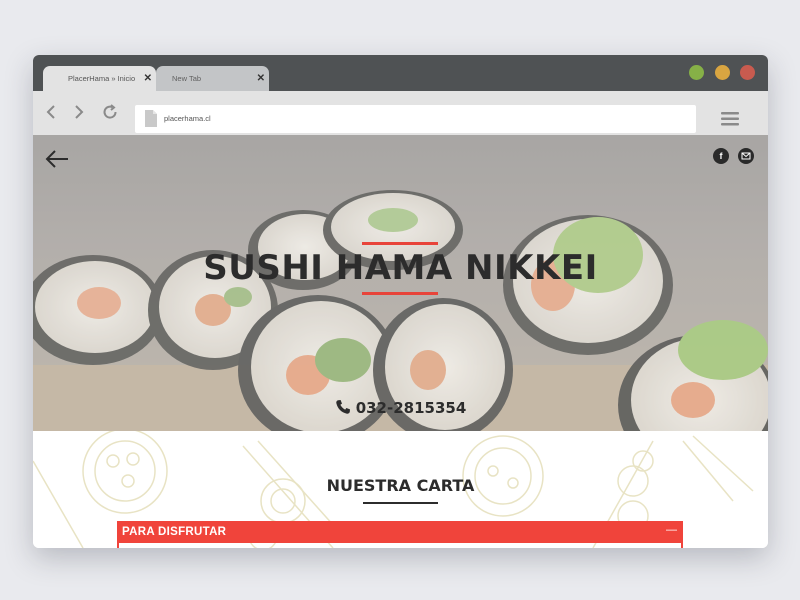 The width and height of the screenshot is (800, 600). What do you see at coordinates (57, 159) in the screenshot?
I see `back-arrow-icon` at bounding box center [57, 159].